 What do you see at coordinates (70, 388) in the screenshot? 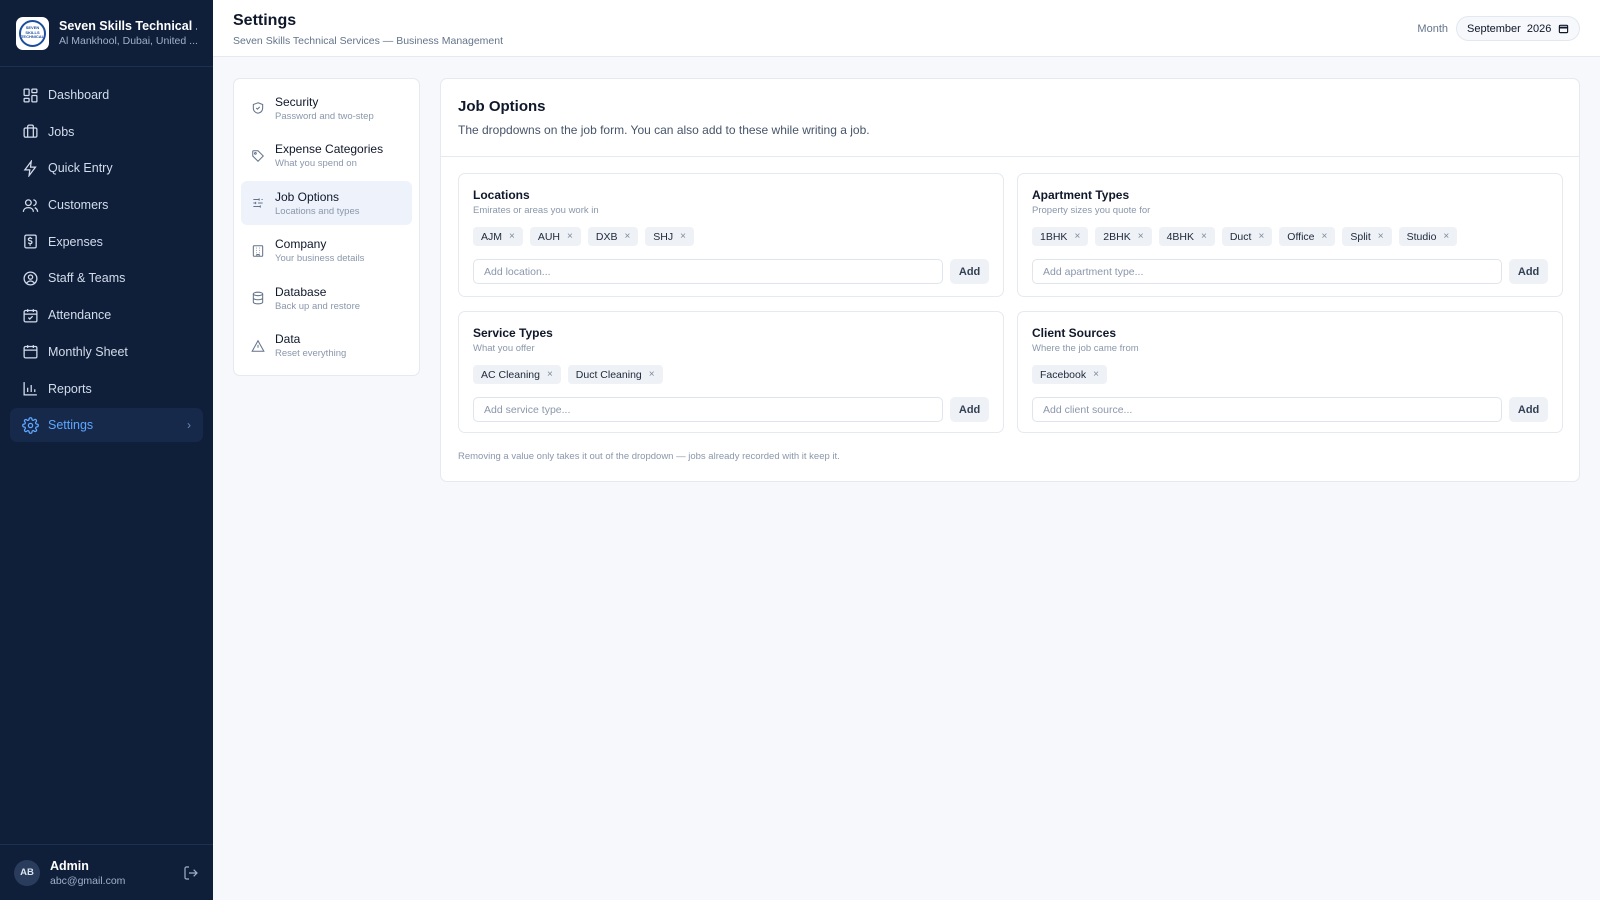
I see `nav-label: Reports` at bounding box center [70, 388].